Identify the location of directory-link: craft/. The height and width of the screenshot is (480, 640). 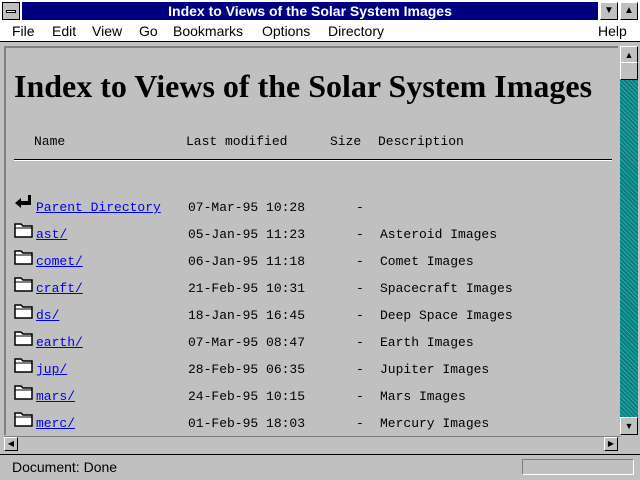
(59, 288).